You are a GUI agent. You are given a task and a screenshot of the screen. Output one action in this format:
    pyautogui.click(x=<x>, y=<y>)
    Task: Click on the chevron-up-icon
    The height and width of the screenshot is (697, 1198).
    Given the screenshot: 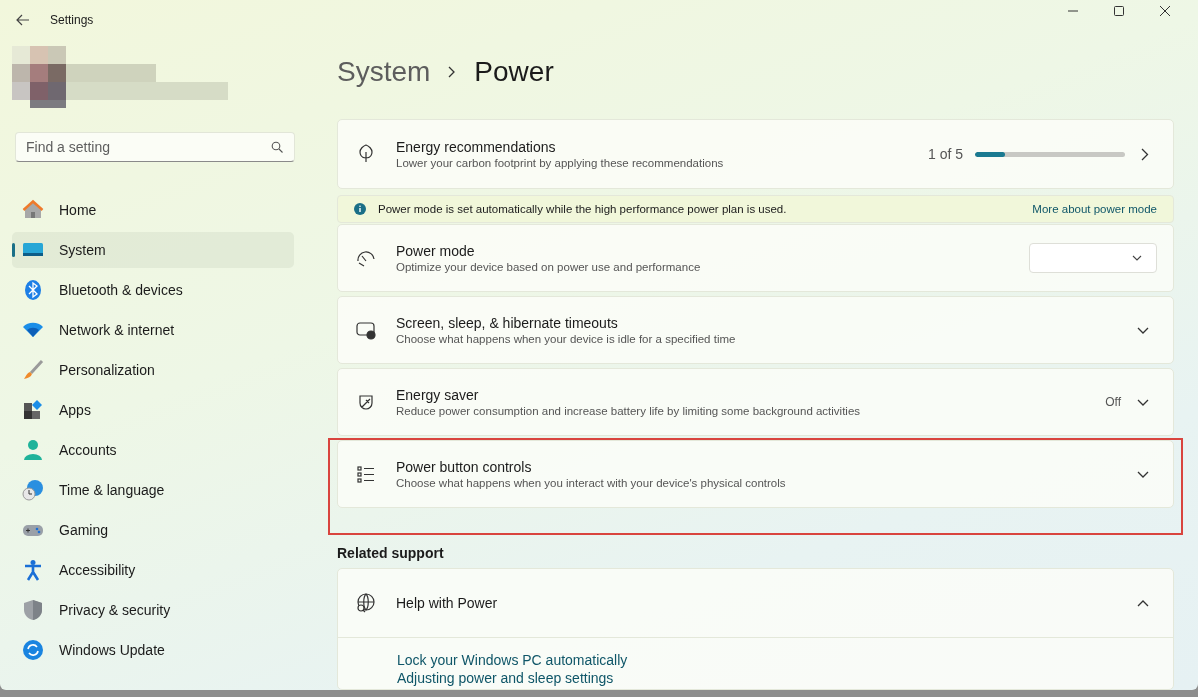 What is the action you would take?
    pyautogui.click(x=1143, y=603)
    